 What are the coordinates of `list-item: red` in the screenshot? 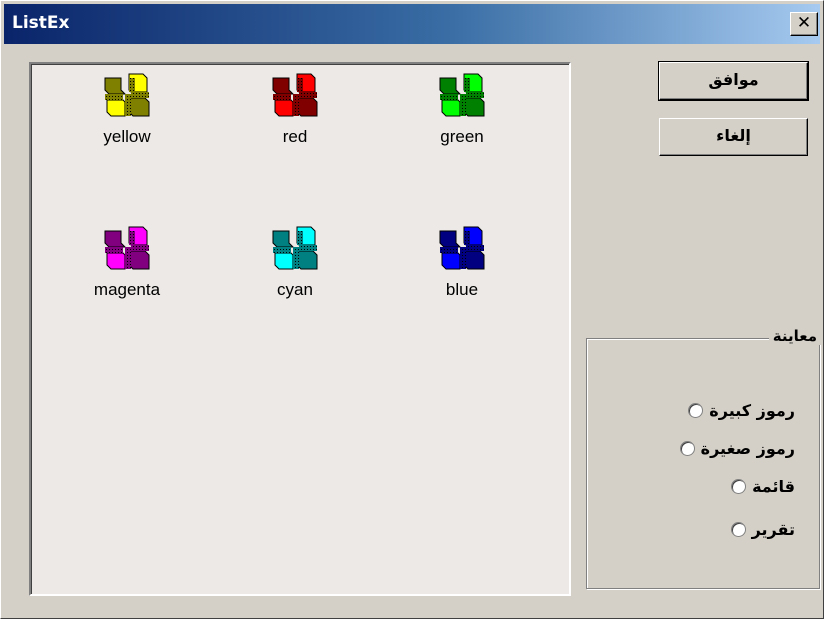 It's located at (295, 109).